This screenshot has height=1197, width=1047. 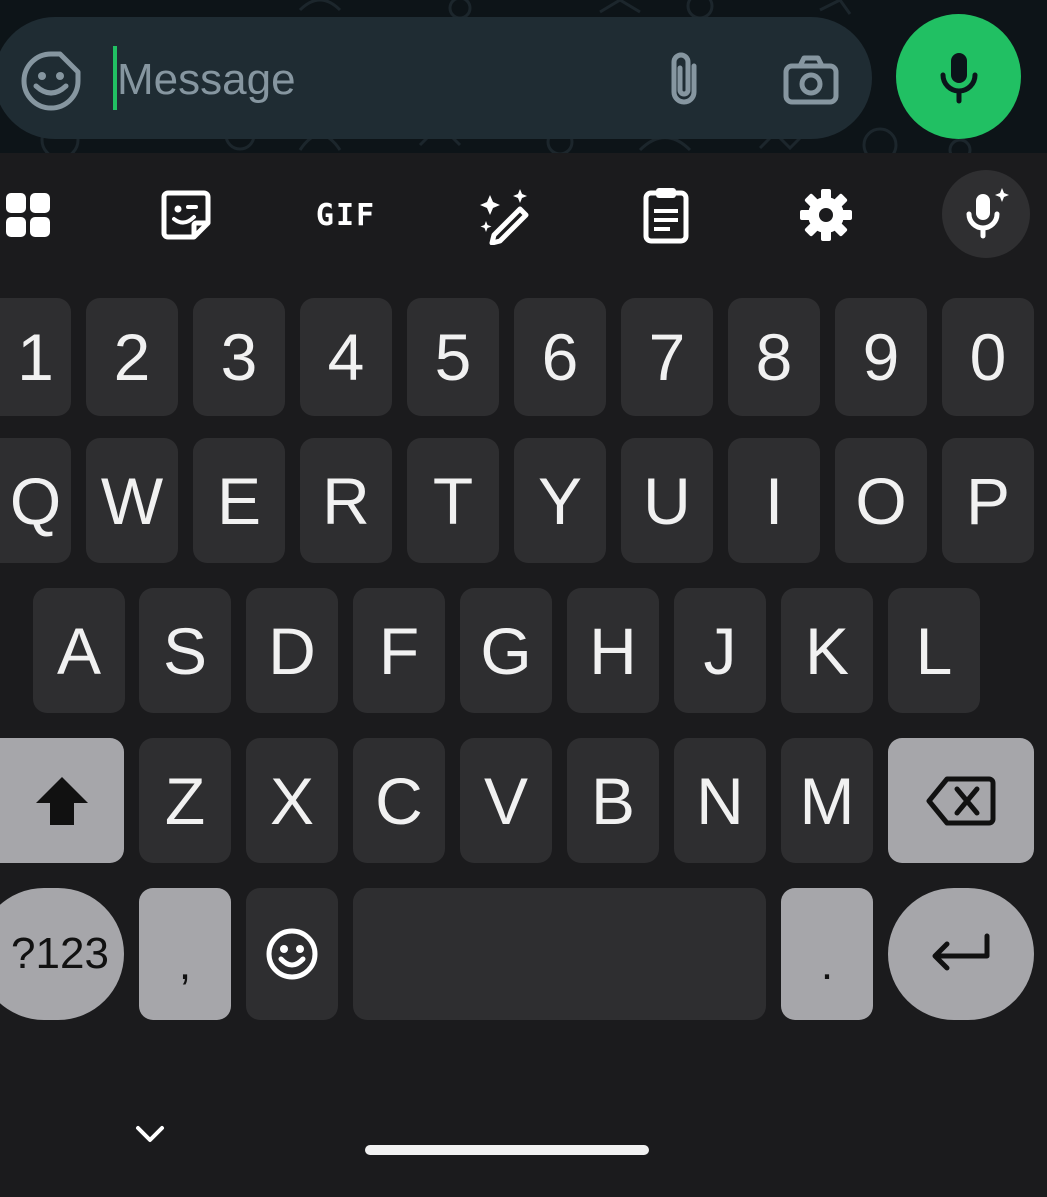 What do you see at coordinates (934, 650) in the screenshot?
I see `key-l: L` at bounding box center [934, 650].